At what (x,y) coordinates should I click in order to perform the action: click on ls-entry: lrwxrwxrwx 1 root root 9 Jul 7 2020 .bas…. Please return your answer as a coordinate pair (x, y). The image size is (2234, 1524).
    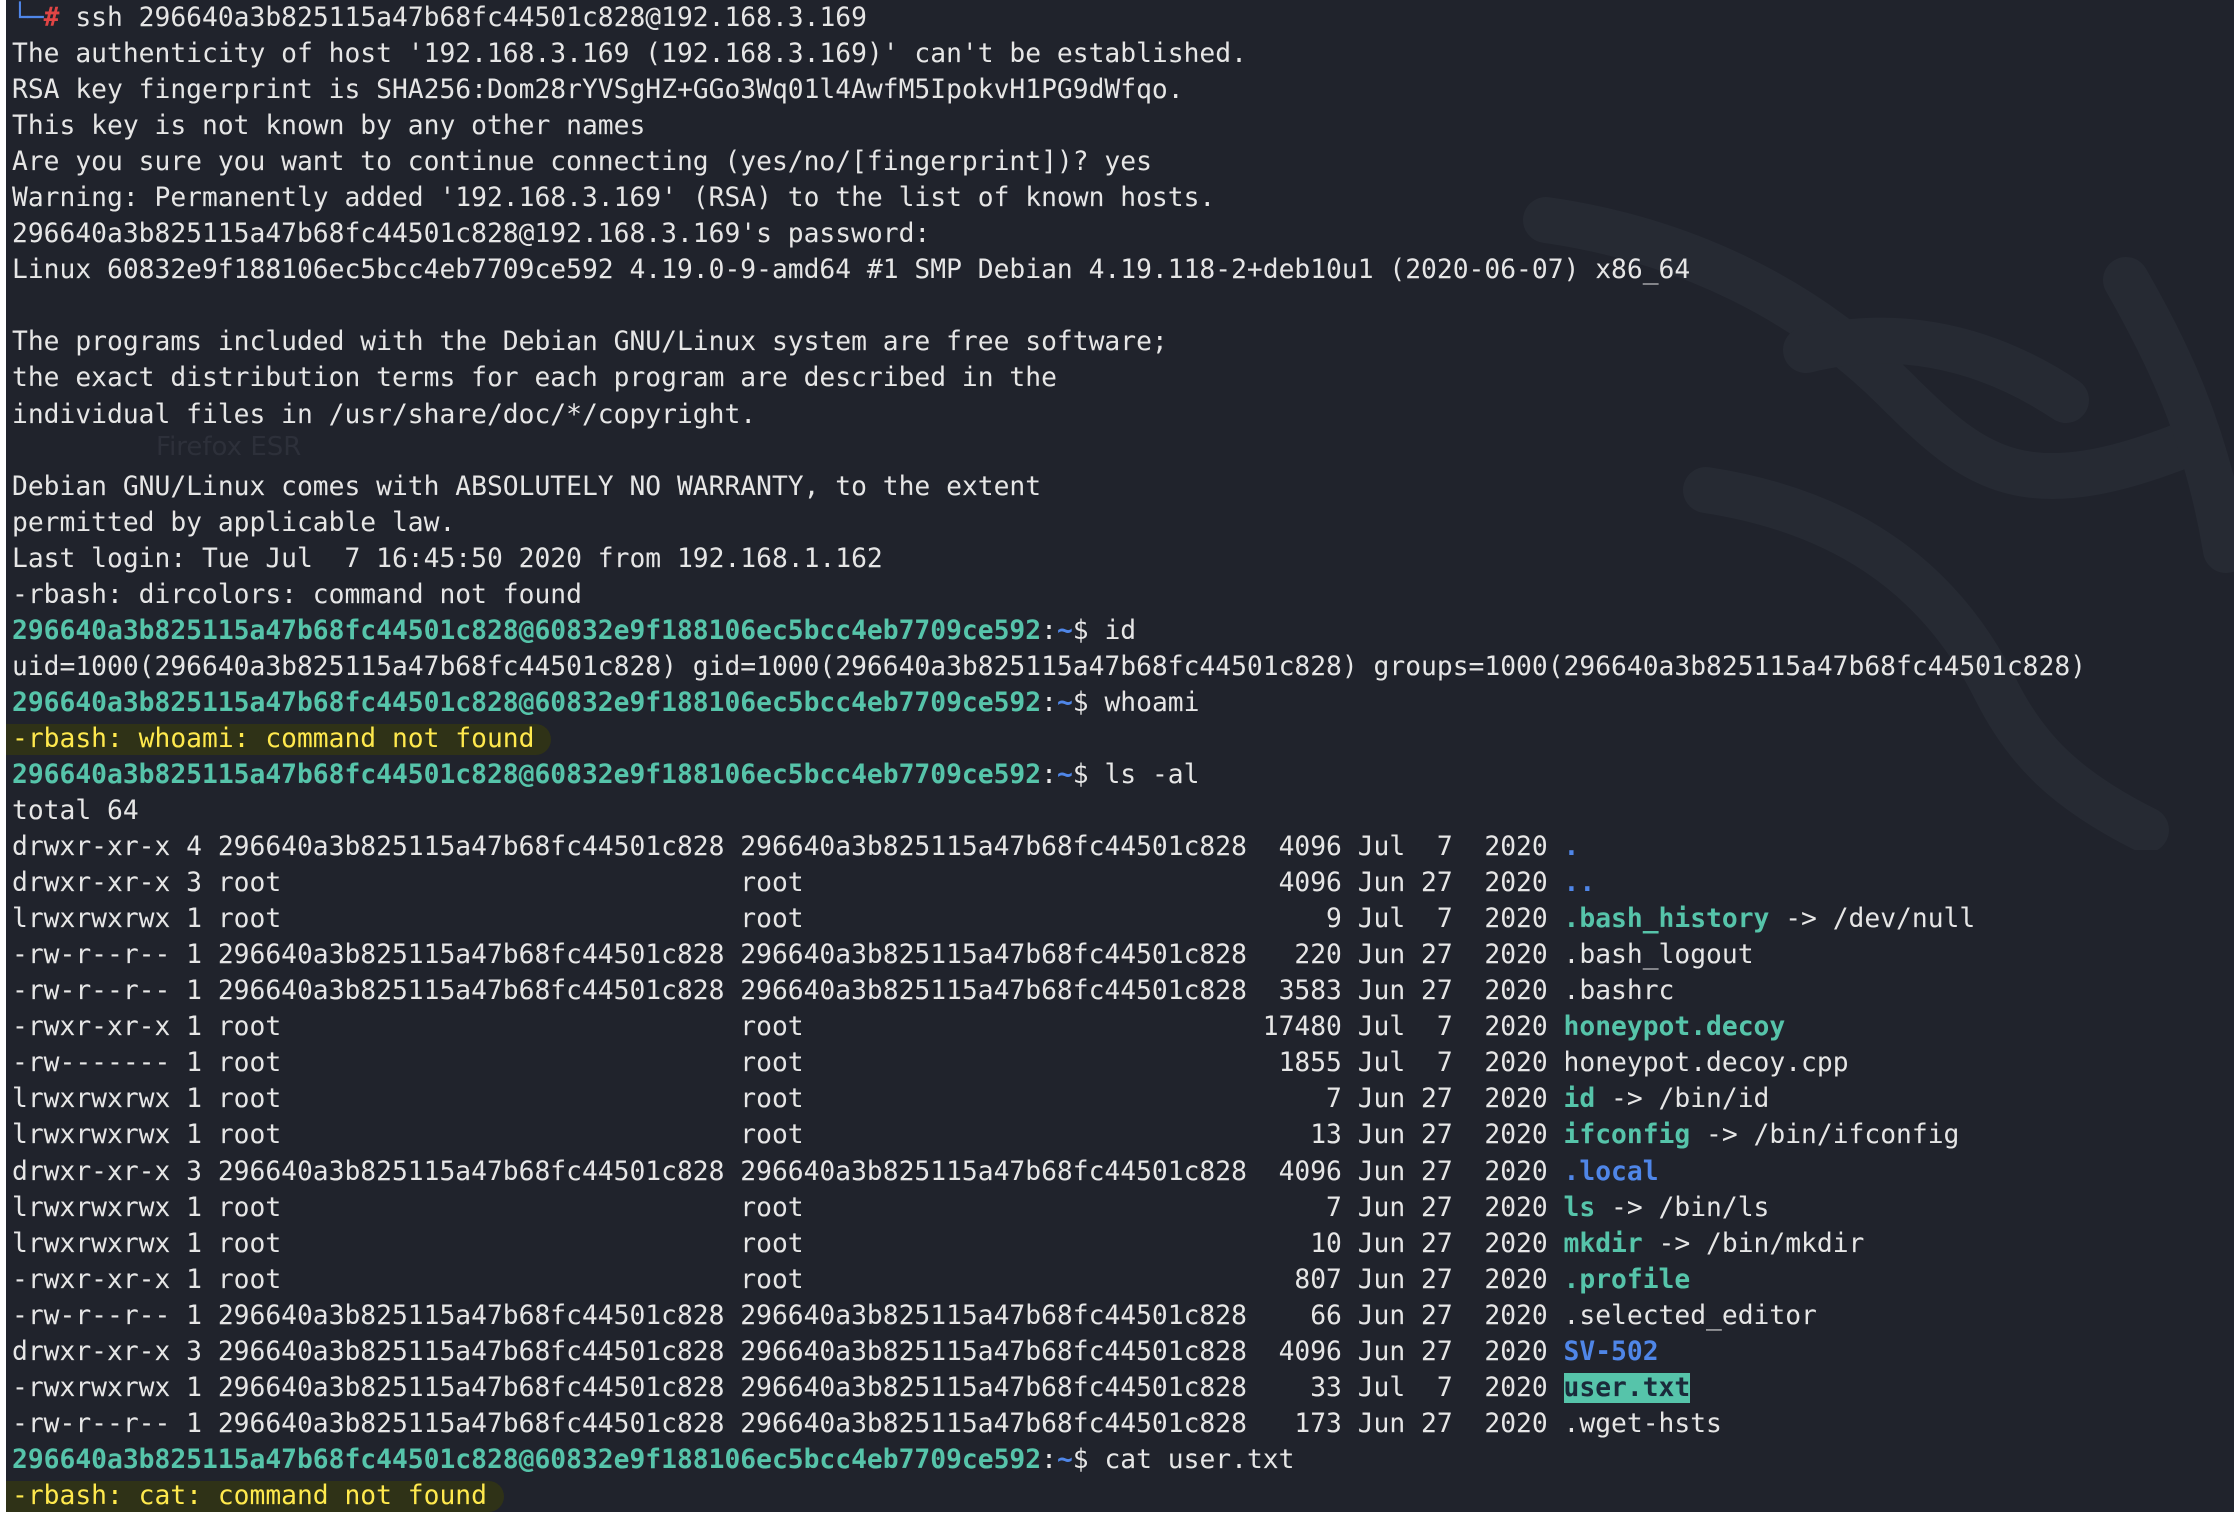
    Looking at the image, I should click on (1049, 919).